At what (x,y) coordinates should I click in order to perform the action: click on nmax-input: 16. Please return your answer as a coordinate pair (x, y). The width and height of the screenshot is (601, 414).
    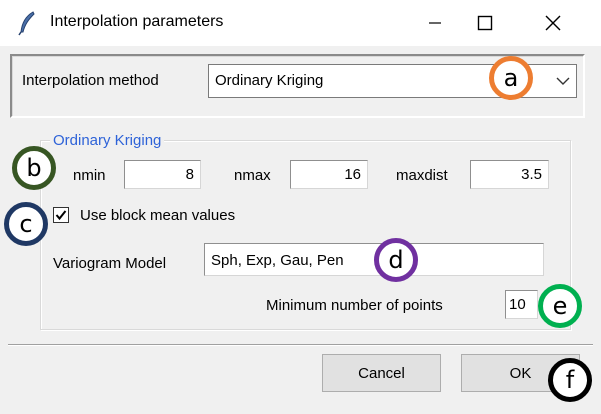
    Looking at the image, I should click on (329, 174).